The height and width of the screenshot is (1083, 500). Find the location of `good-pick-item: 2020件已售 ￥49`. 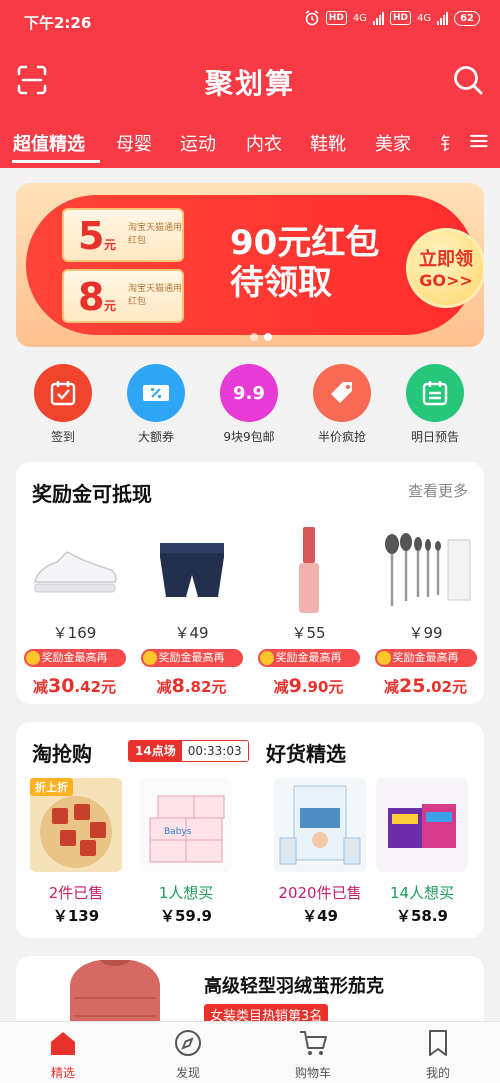

good-pick-item: 2020件已售 ￥49 is located at coordinates (320, 852).